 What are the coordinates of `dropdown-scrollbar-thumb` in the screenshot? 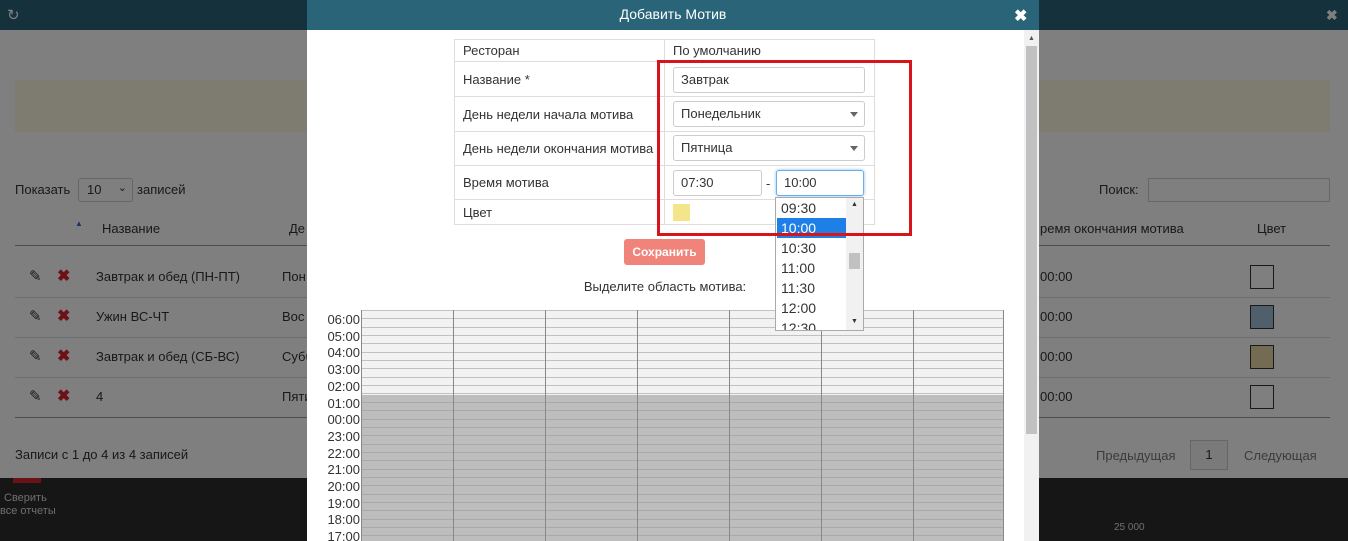 It's located at (854, 261).